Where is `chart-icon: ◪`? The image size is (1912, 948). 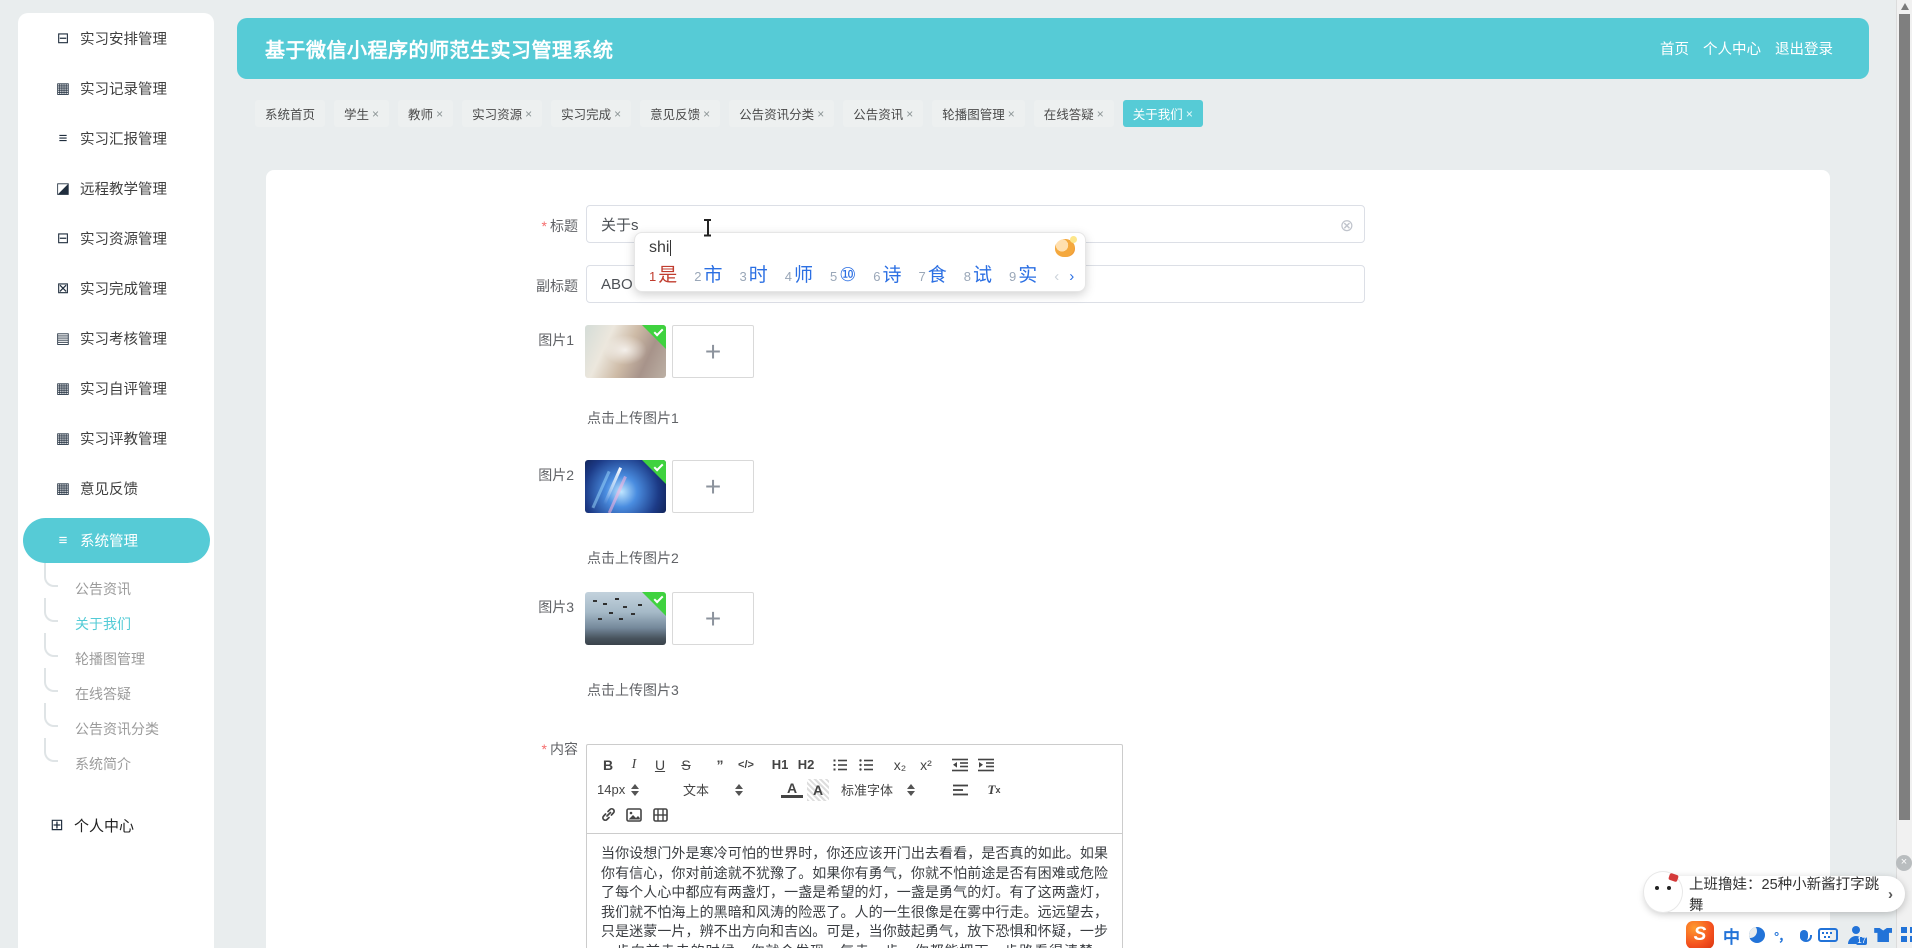 chart-icon: ◪ is located at coordinates (63, 188).